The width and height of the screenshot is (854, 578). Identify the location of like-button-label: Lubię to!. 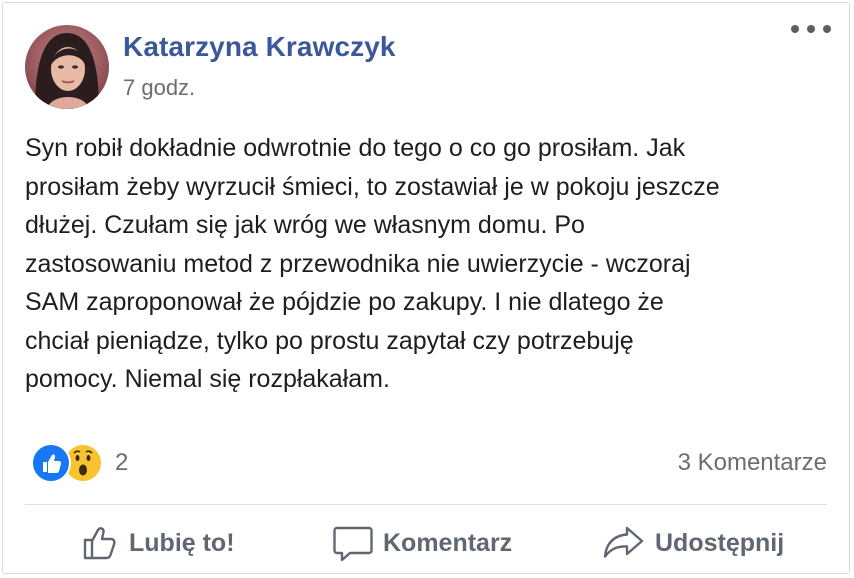
(182, 542).